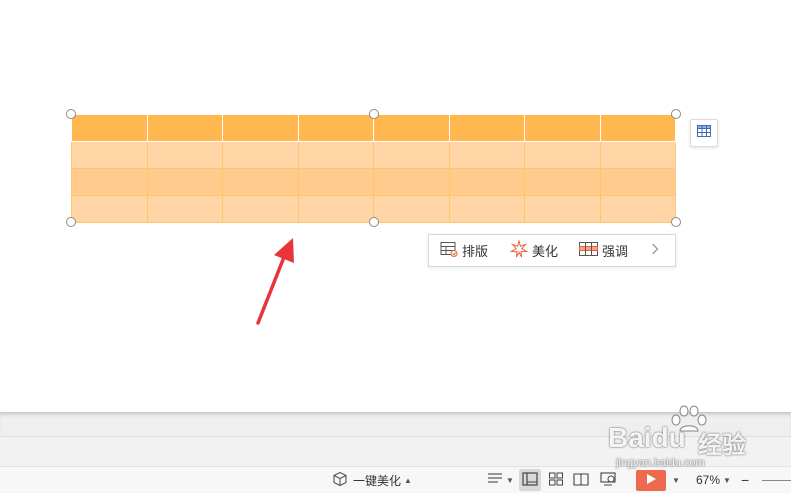  I want to click on emphasize-label: 强调, so click(615, 251).